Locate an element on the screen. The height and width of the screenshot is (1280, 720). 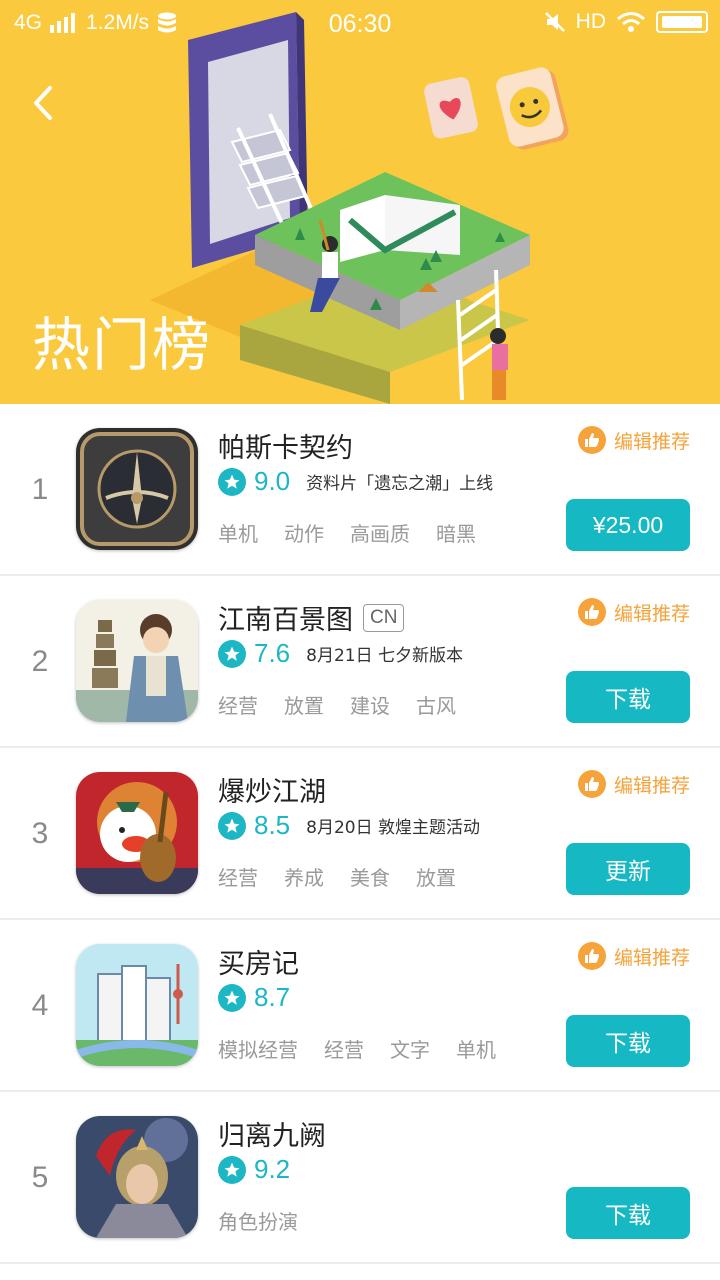
page-title: 热门榜 is located at coordinates (122, 345).